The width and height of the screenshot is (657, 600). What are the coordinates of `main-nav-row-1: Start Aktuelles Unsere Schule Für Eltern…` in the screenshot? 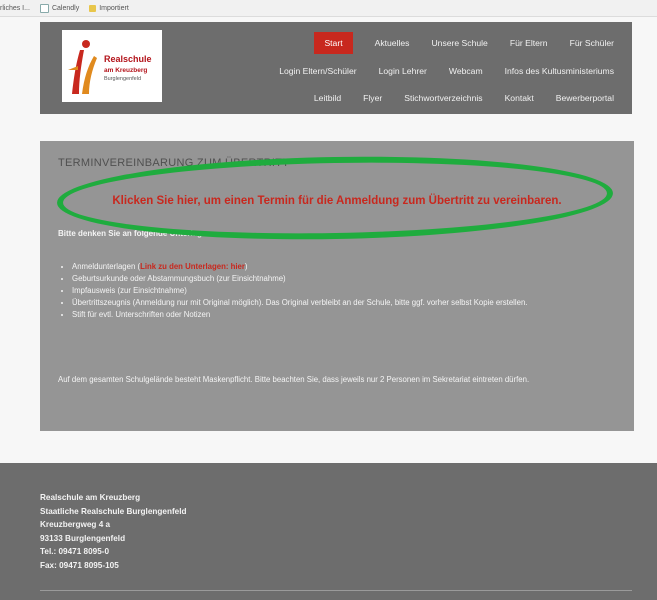 It's located at (464, 43).